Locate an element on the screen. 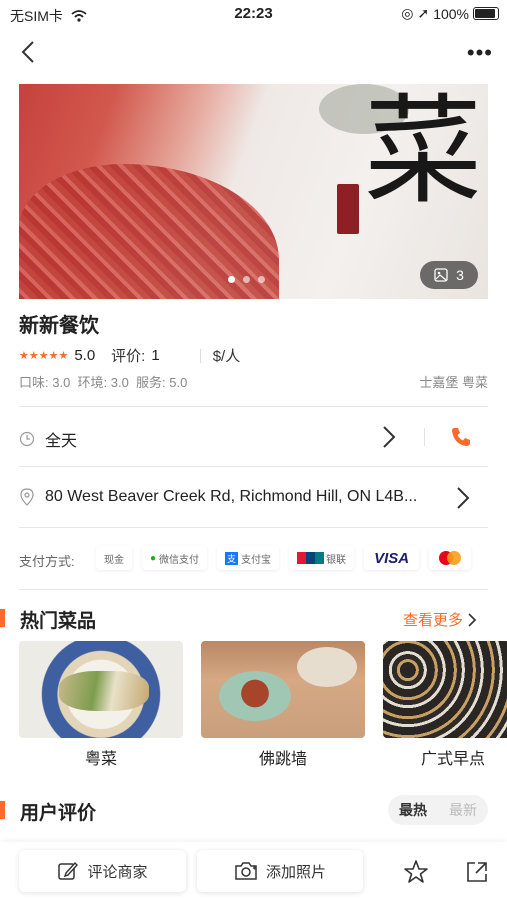 Image resolution: width=507 pixels, height=900 pixels. reviews-sort-toggle: 最热 最新 is located at coordinates (438, 810).